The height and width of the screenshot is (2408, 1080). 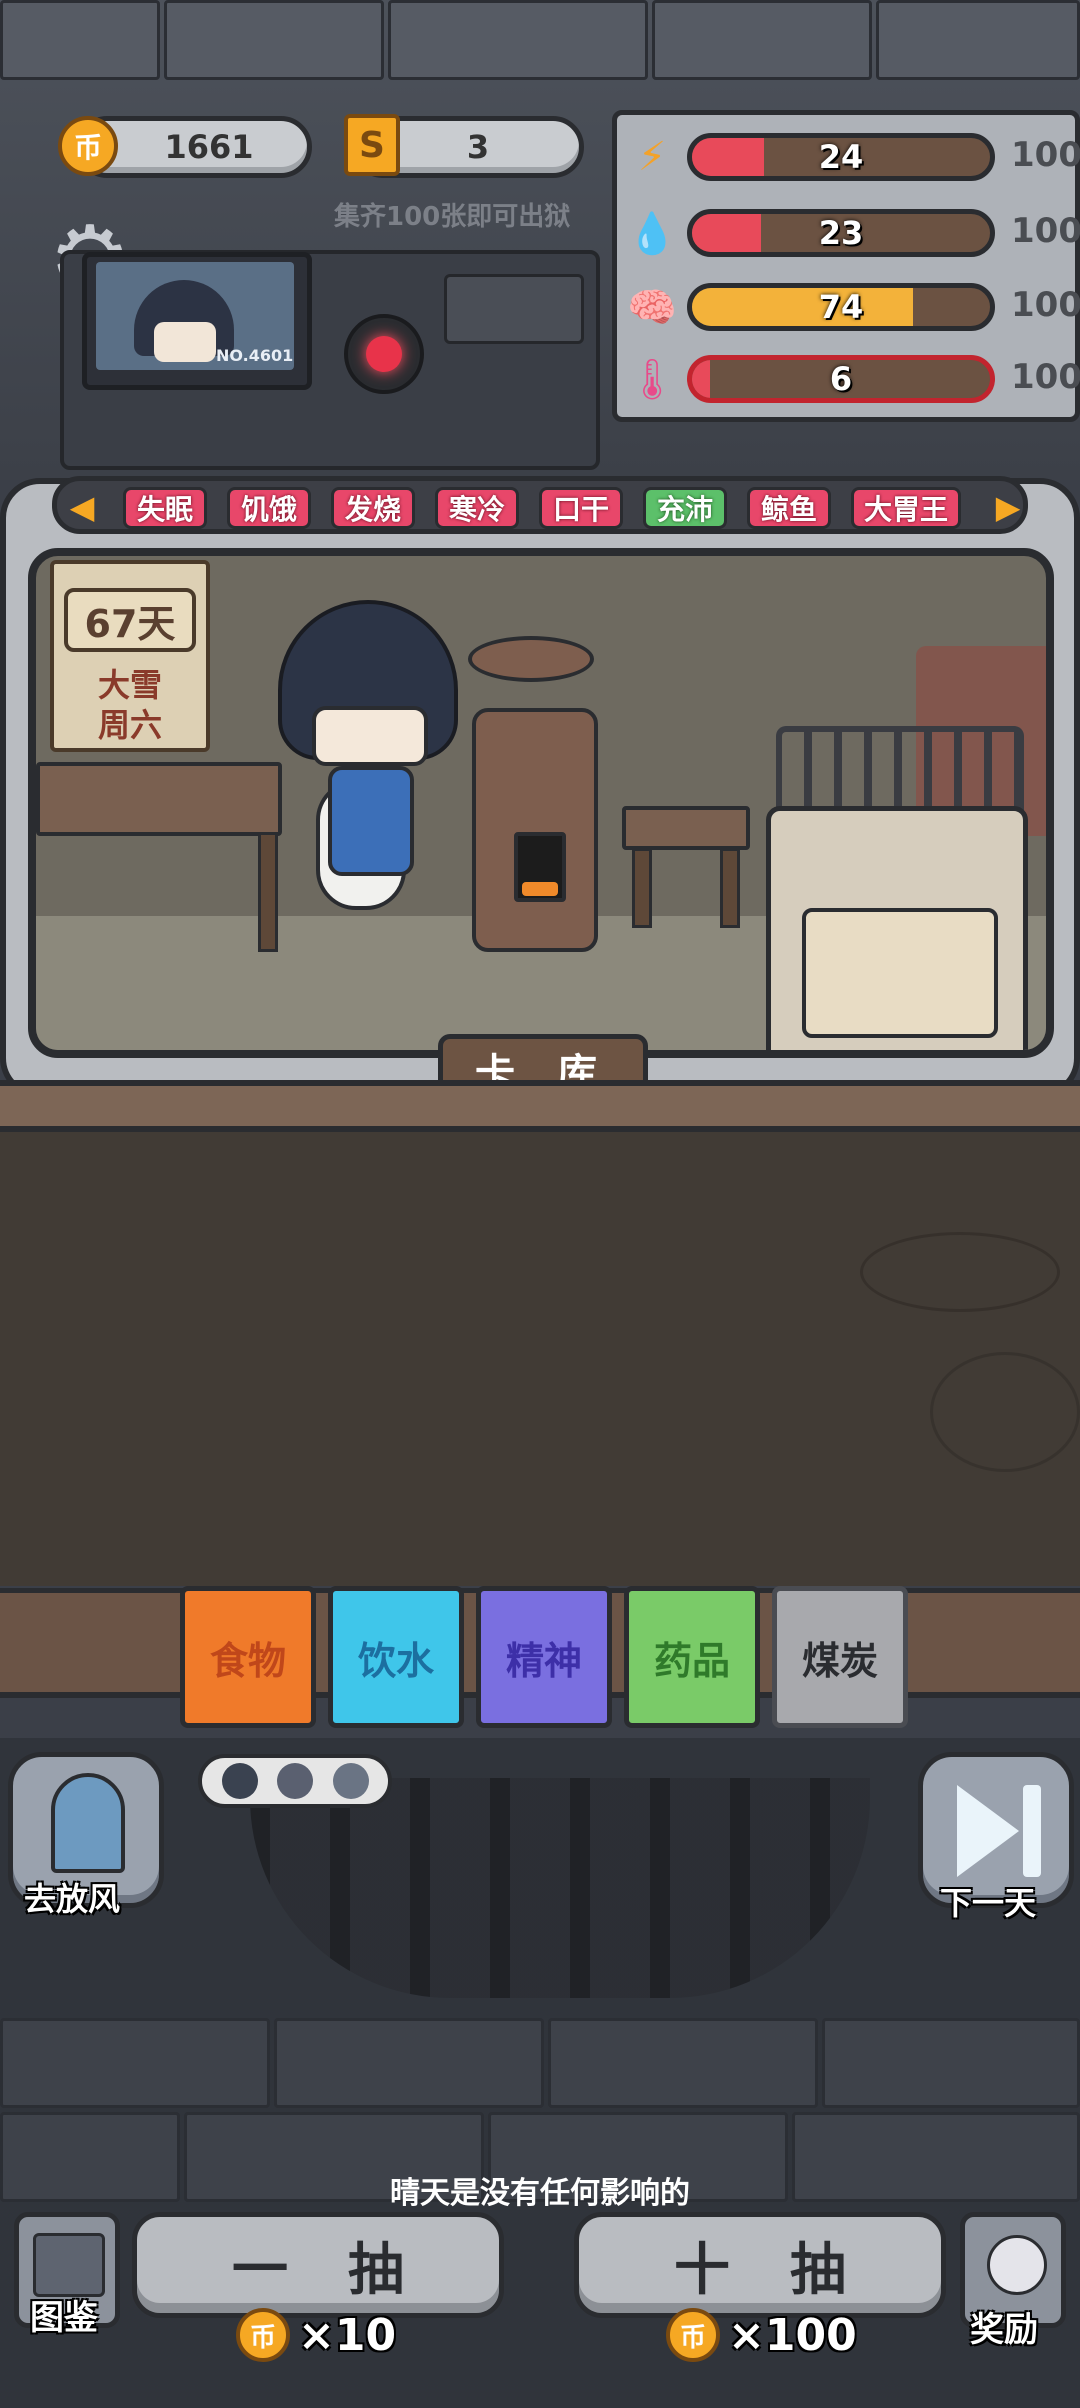 What do you see at coordinates (130, 620) in the screenshot?
I see `day-counter: 67天` at bounding box center [130, 620].